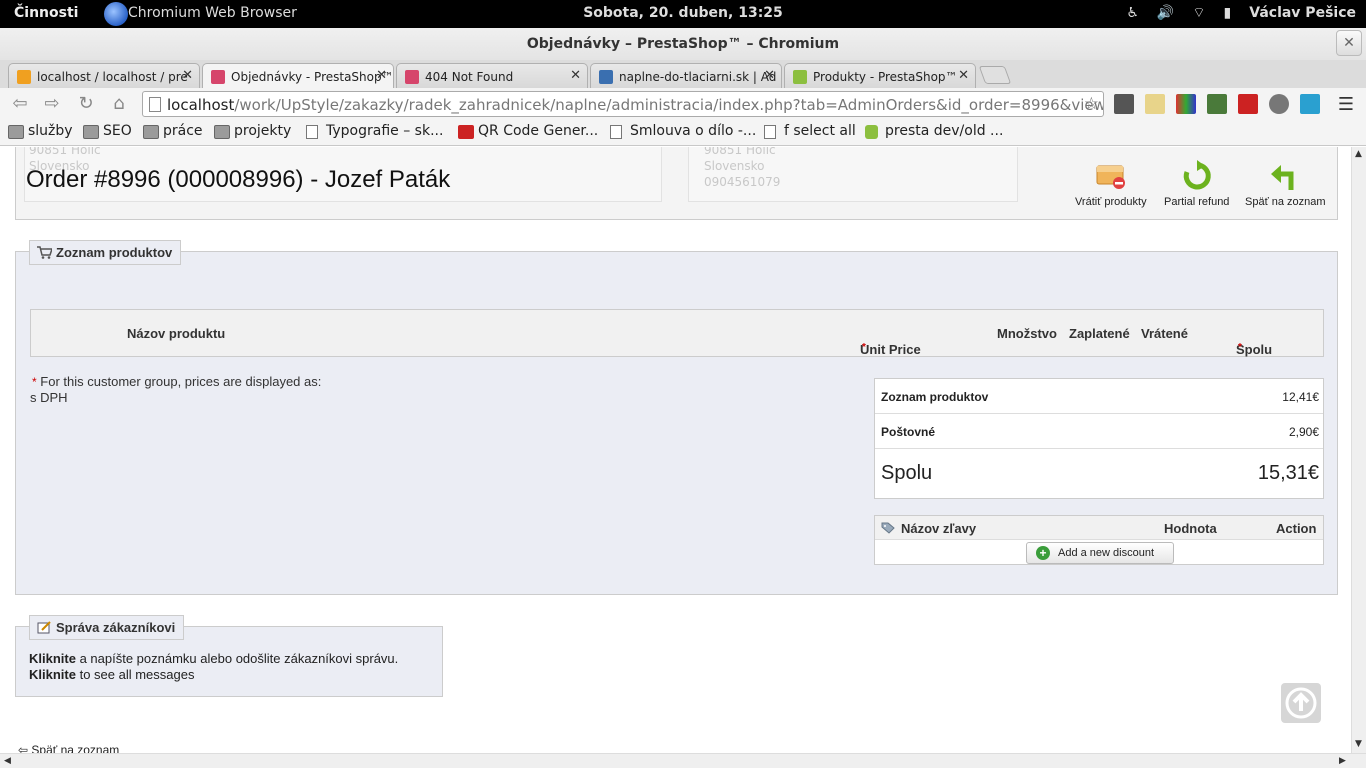 The image size is (1366, 768). I want to click on totals-grand-total-row: Spolu 15,31€, so click(1100, 473).